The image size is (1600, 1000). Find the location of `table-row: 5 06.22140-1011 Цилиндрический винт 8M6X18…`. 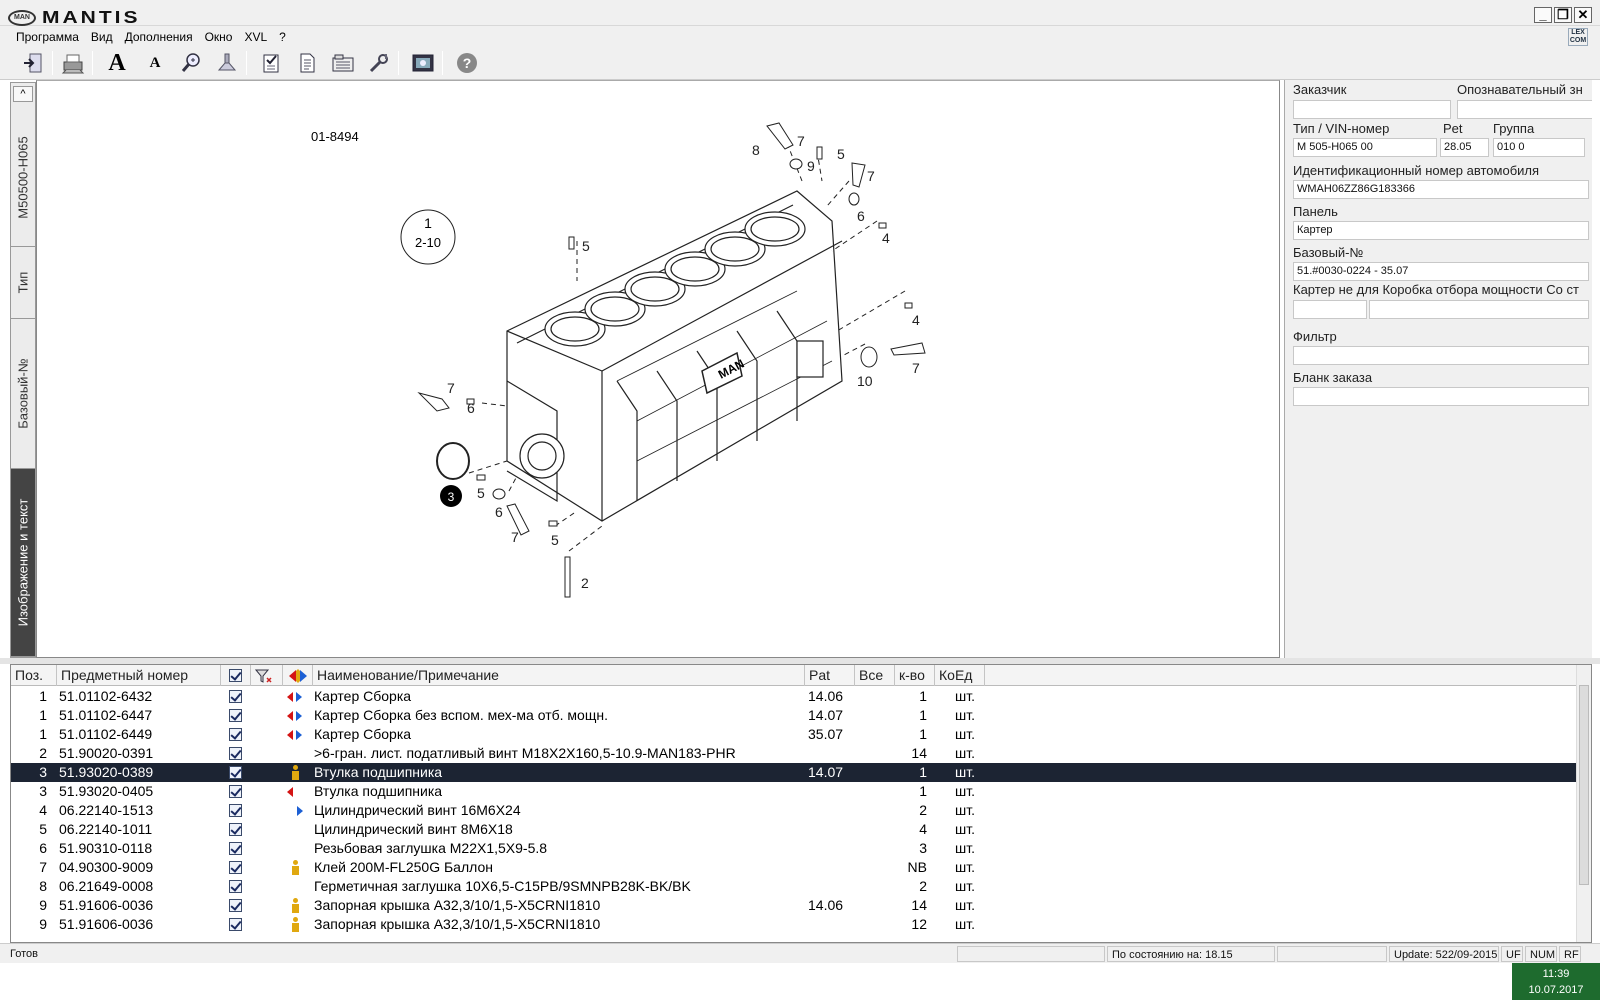

table-row: 5 06.22140-1011 Цилиндрический винт 8M6X18… is located at coordinates (794, 829).